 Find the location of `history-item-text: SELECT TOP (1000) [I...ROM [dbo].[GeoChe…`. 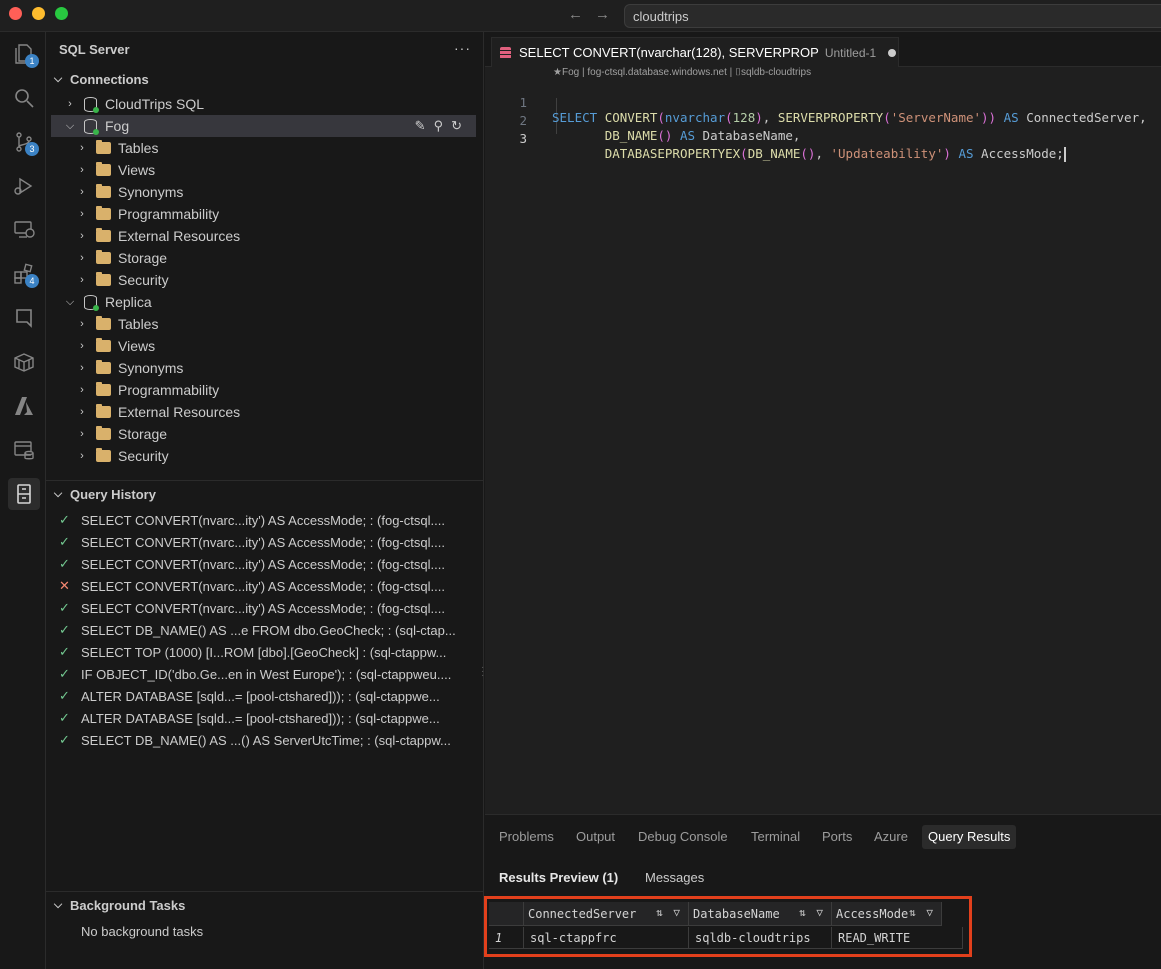

history-item-text: SELECT TOP (1000) [I...ROM [dbo].[GeoChe… is located at coordinates (264, 652).